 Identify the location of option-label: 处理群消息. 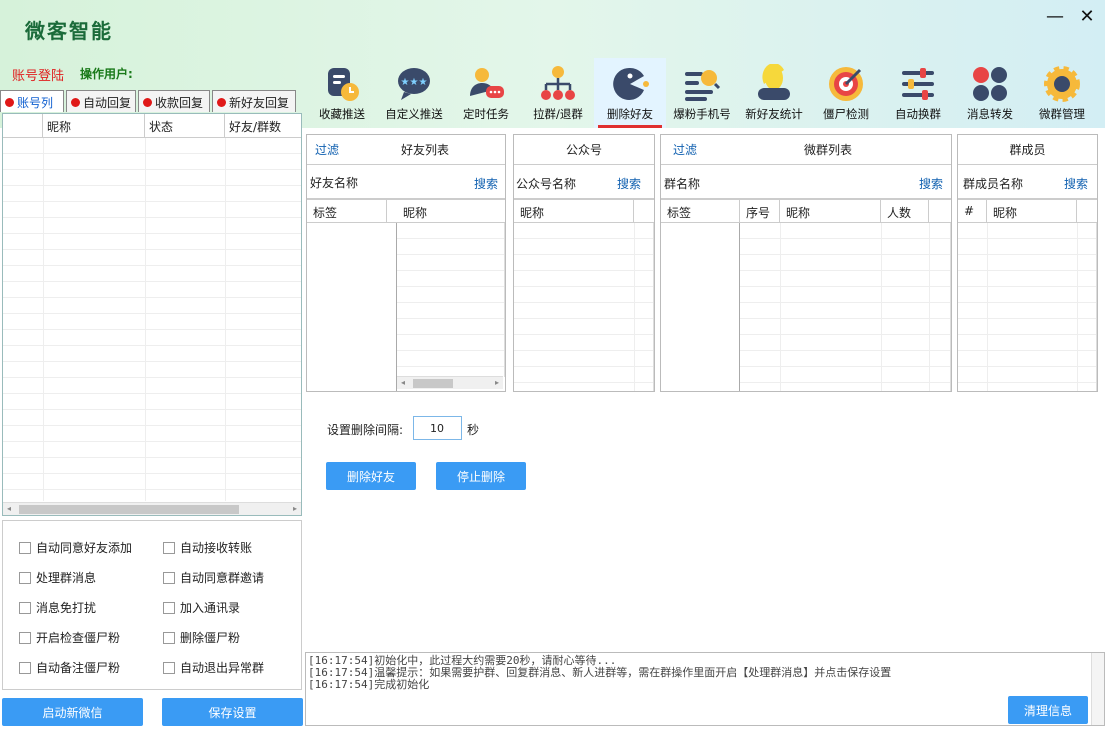
(66, 578).